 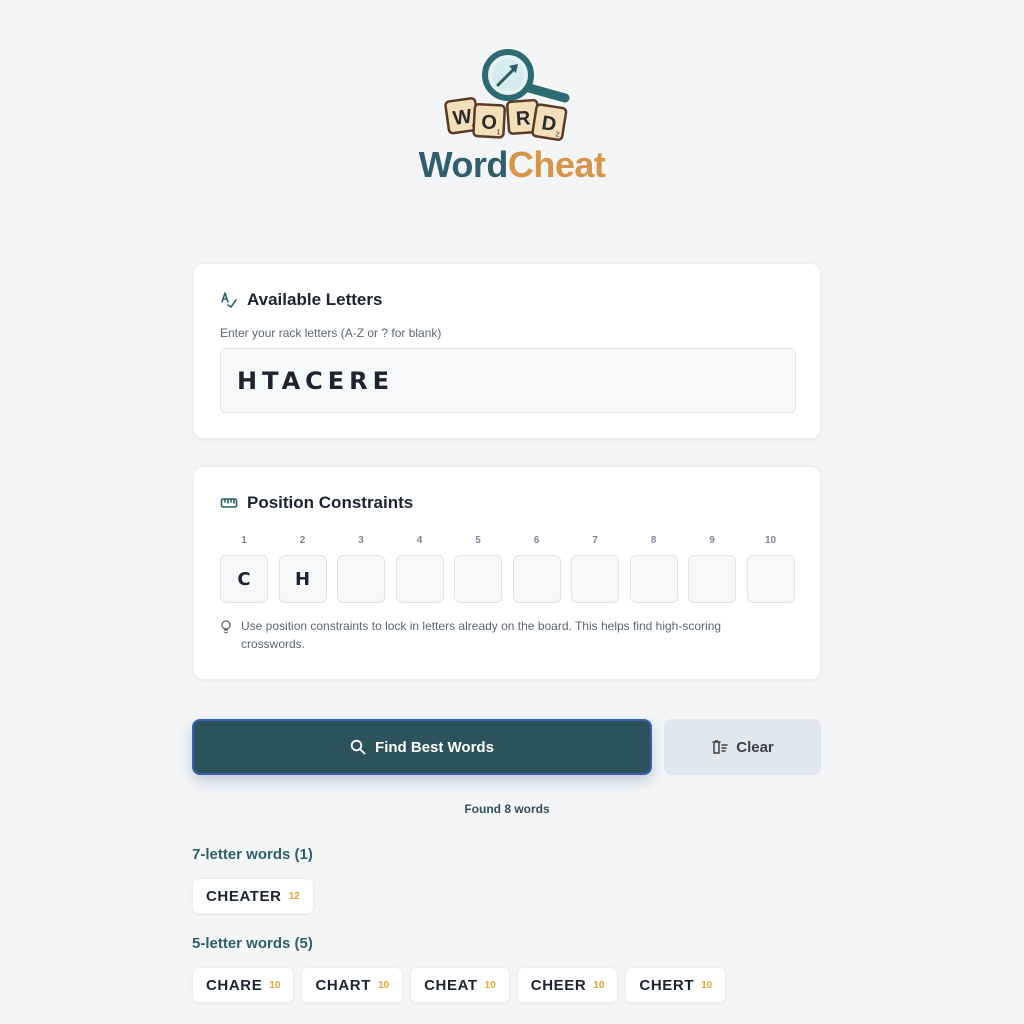 I want to click on chip-word: CHART, so click(x=343, y=985).